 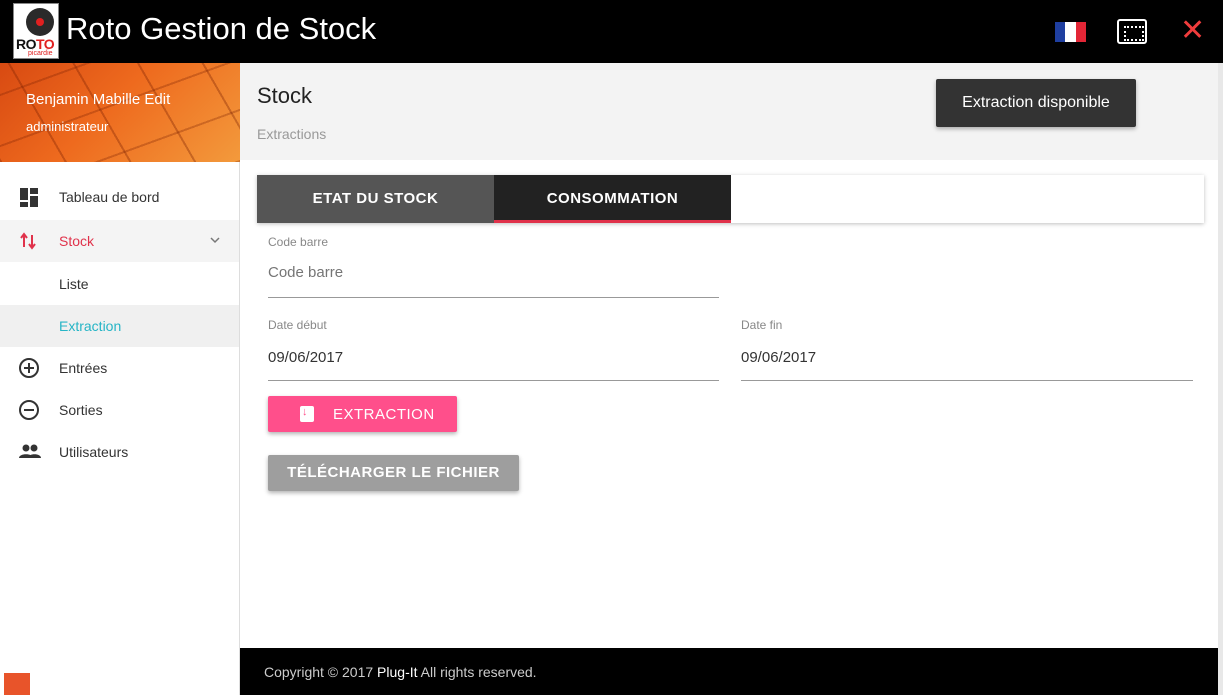 I want to click on footer-copyright: Copyright © 2017, so click(x=321, y=672).